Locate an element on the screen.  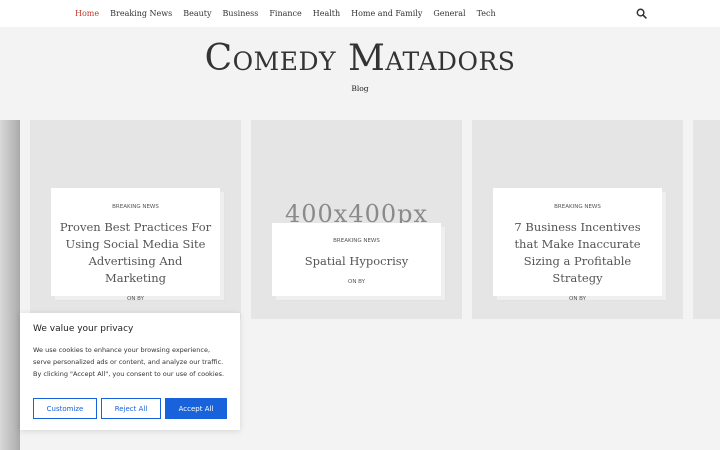
nav-item-home: Home is located at coordinates (87, 13).